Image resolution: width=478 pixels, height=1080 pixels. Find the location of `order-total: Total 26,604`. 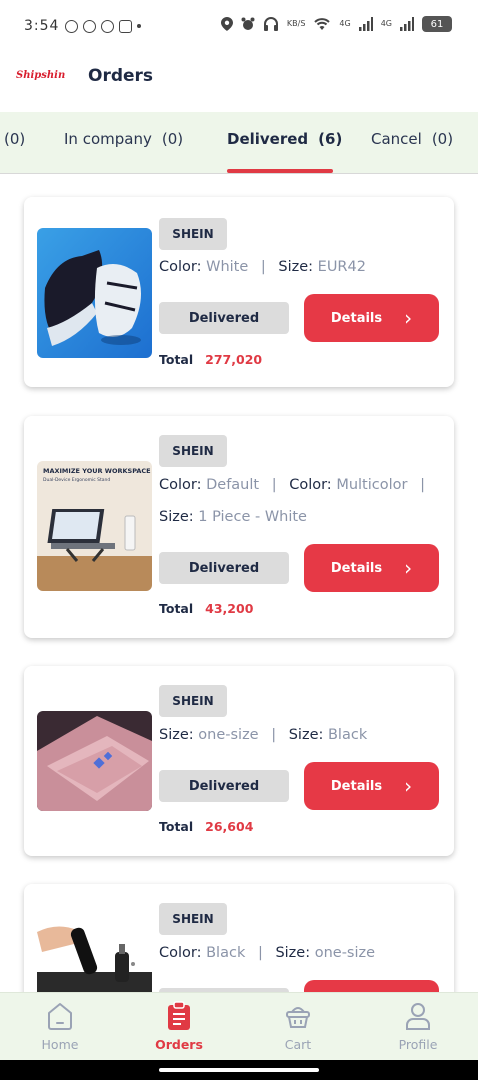

order-total: Total 26,604 is located at coordinates (206, 826).